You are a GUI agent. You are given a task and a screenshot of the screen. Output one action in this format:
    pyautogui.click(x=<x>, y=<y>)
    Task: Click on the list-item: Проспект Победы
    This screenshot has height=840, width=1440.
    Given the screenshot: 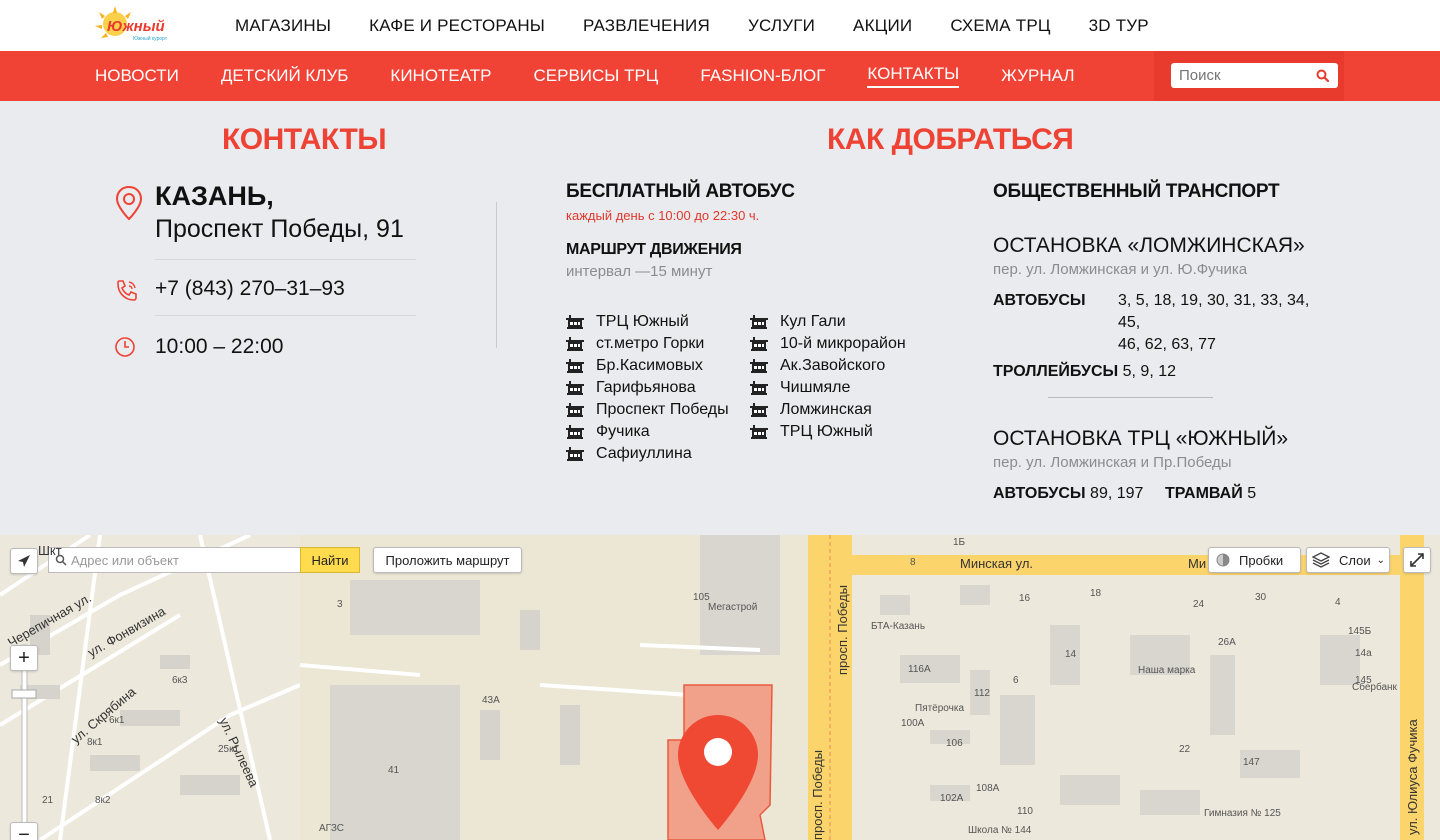 What is the action you would take?
    pyautogui.click(x=647, y=410)
    